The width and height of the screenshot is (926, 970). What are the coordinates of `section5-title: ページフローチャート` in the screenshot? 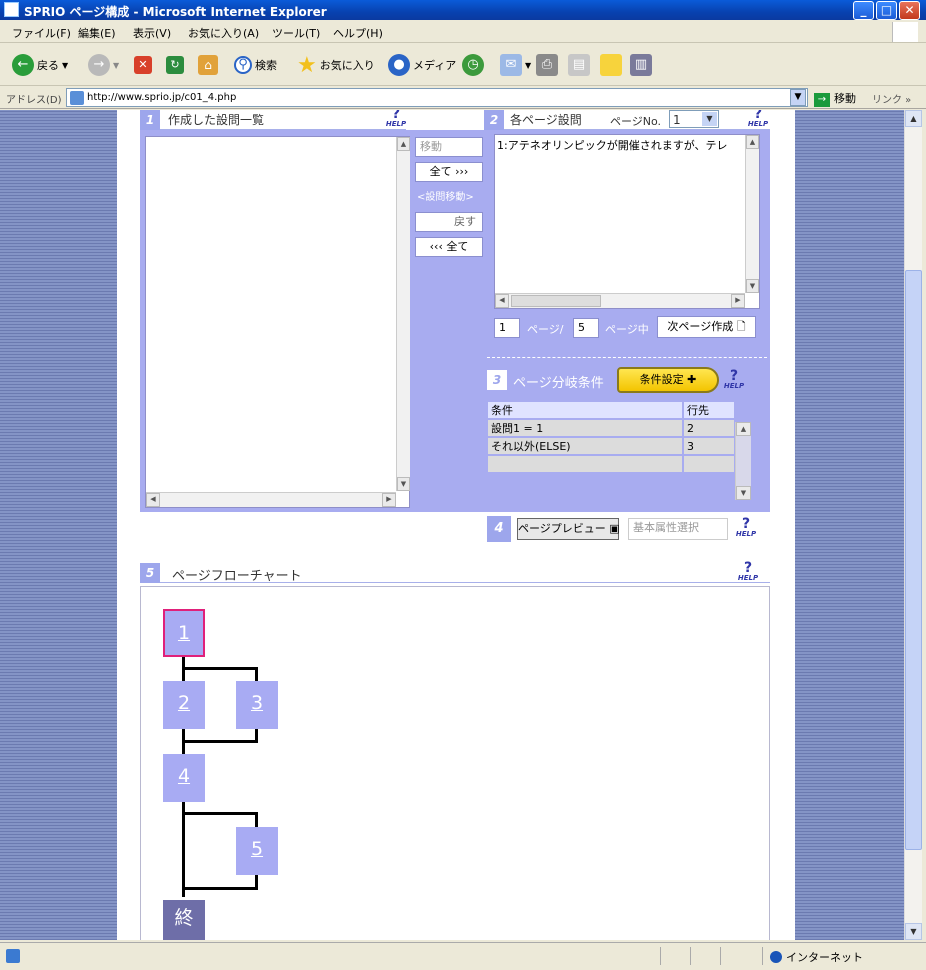 It's located at (237, 576).